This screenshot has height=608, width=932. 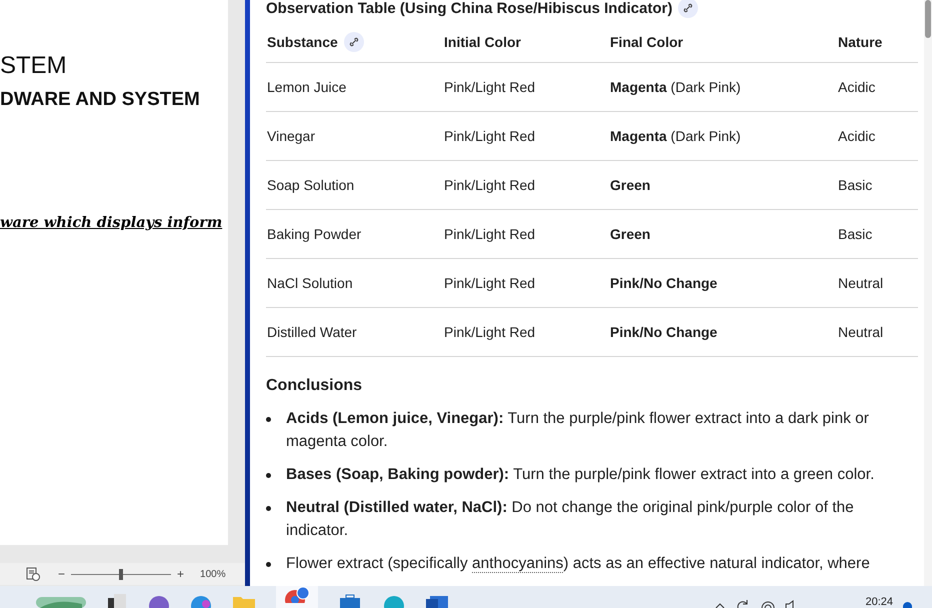 I want to click on zoom-out-button: −, so click(x=62, y=574).